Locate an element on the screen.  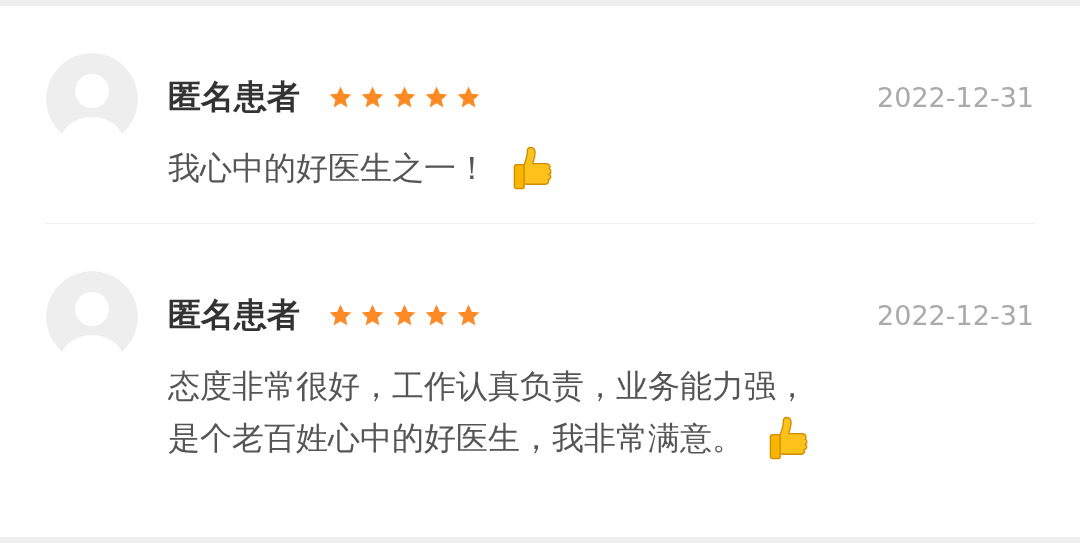
review-text: 态度非常很好，工作认真负责，业务能力强， is located at coordinates (488, 386).